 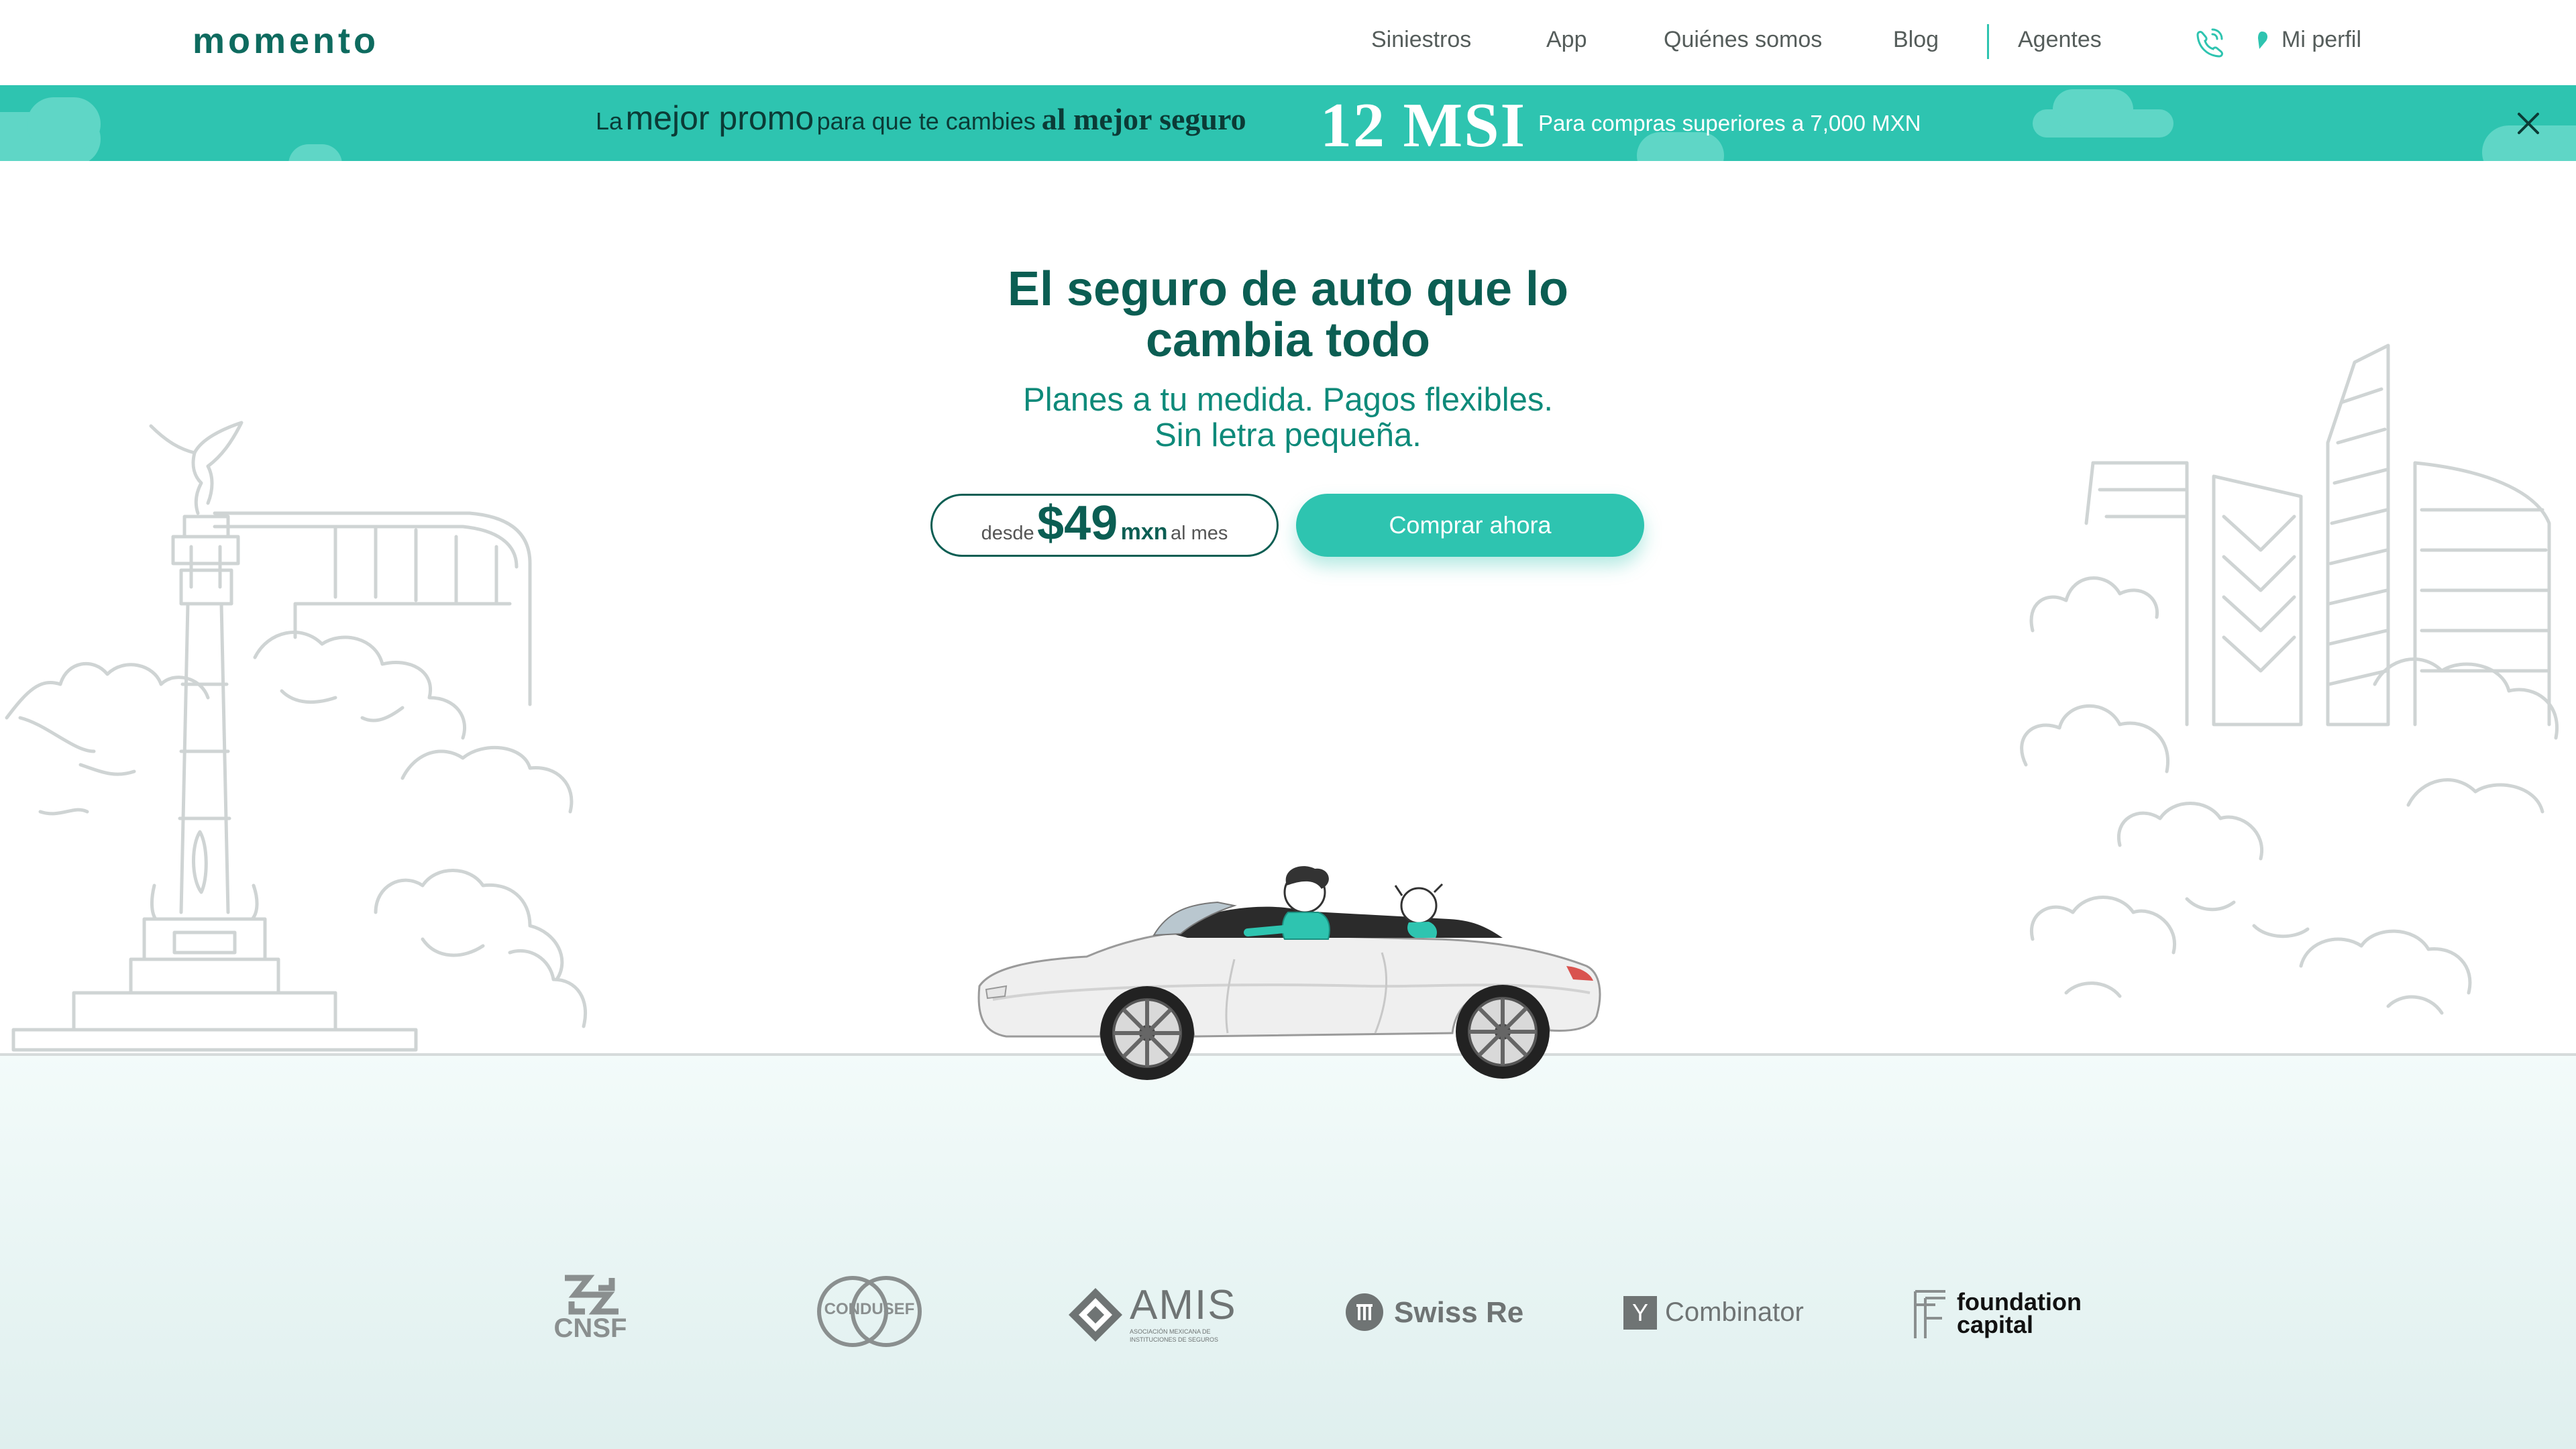 What do you see at coordinates (2262, 40) in the screenshot?
I see `profile-icon` at bounding box center [2262, 40].